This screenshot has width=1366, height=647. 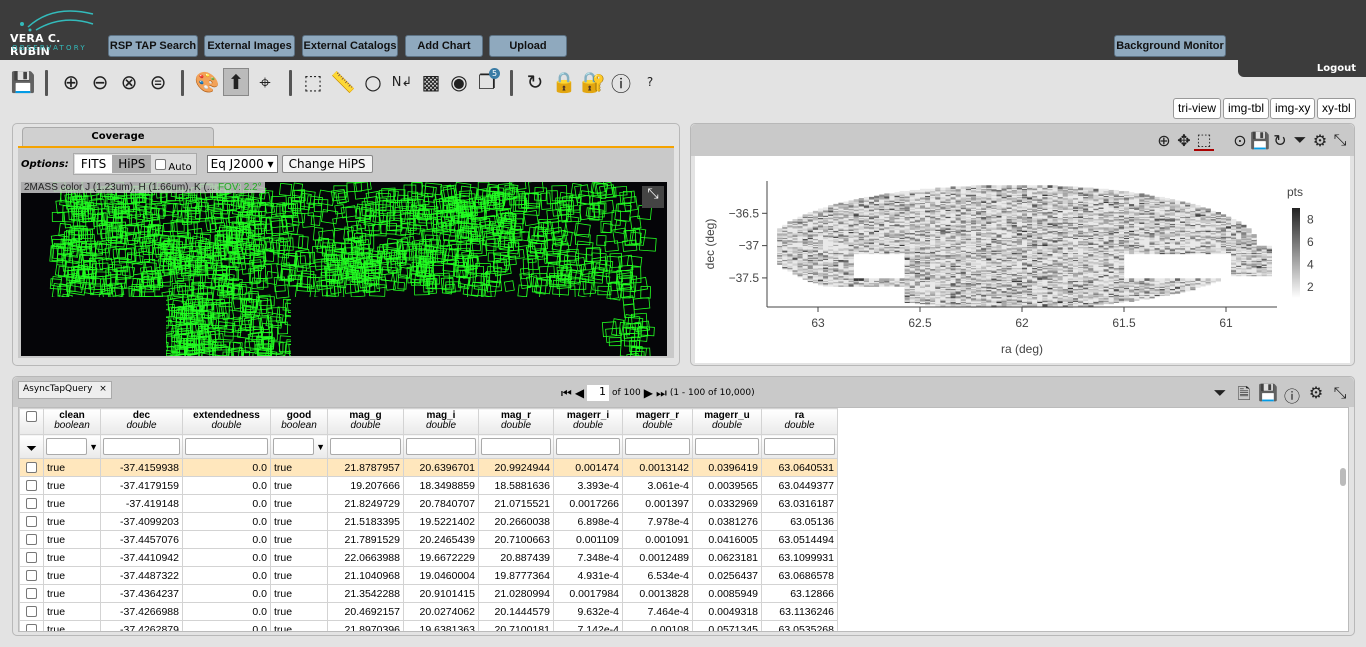 What do you see at coordinates (1293, 108) in the screenshot?
I see `img-xy-button: img-xy` at bounding box center [1293, 108].